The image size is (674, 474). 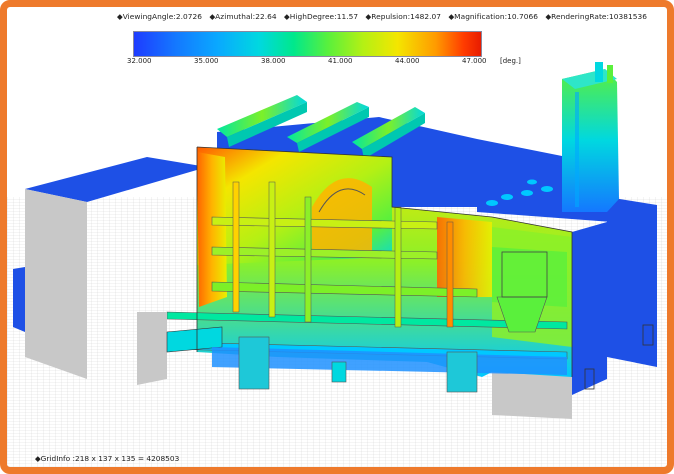 I want to click on stack-tower, so click(x=590, y=137).